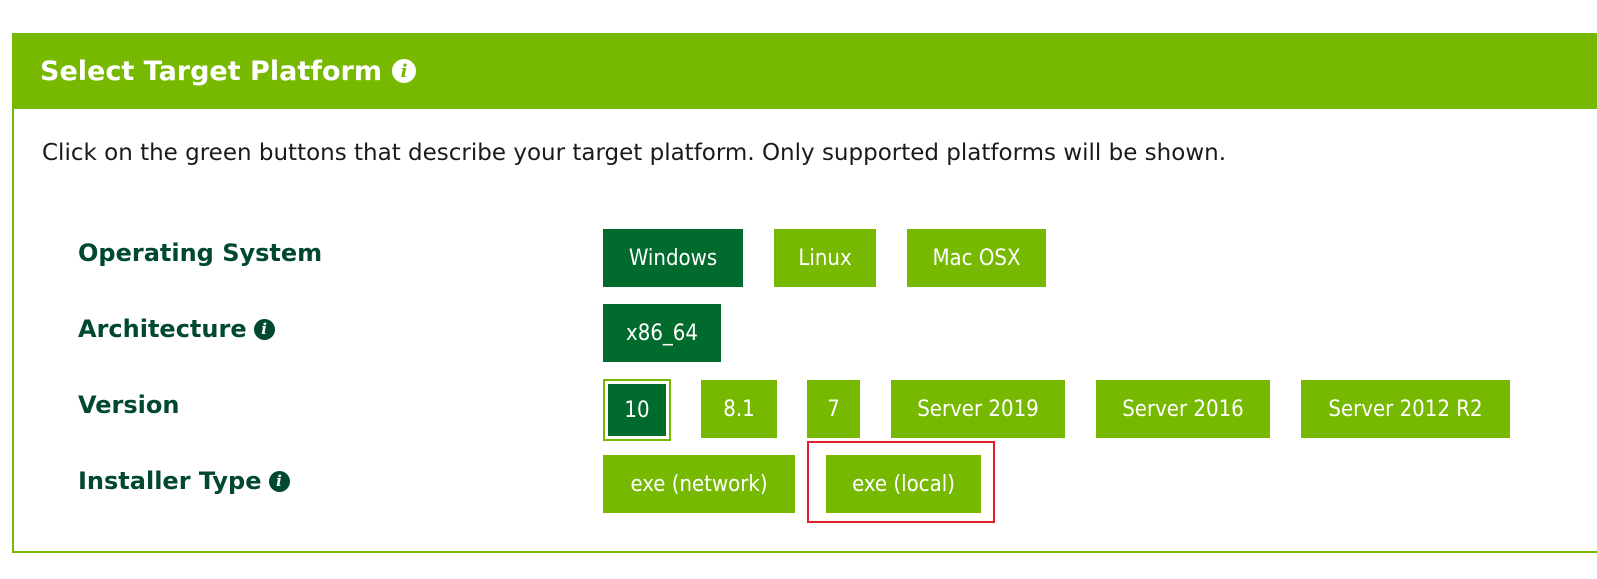 The width and height of the screenshot is (1597, 579). What do you see at coordinates (1183, 409) in the screenshot?
I see `version-option-server-2016: Server 2016` at bounding box center [1183, 409].